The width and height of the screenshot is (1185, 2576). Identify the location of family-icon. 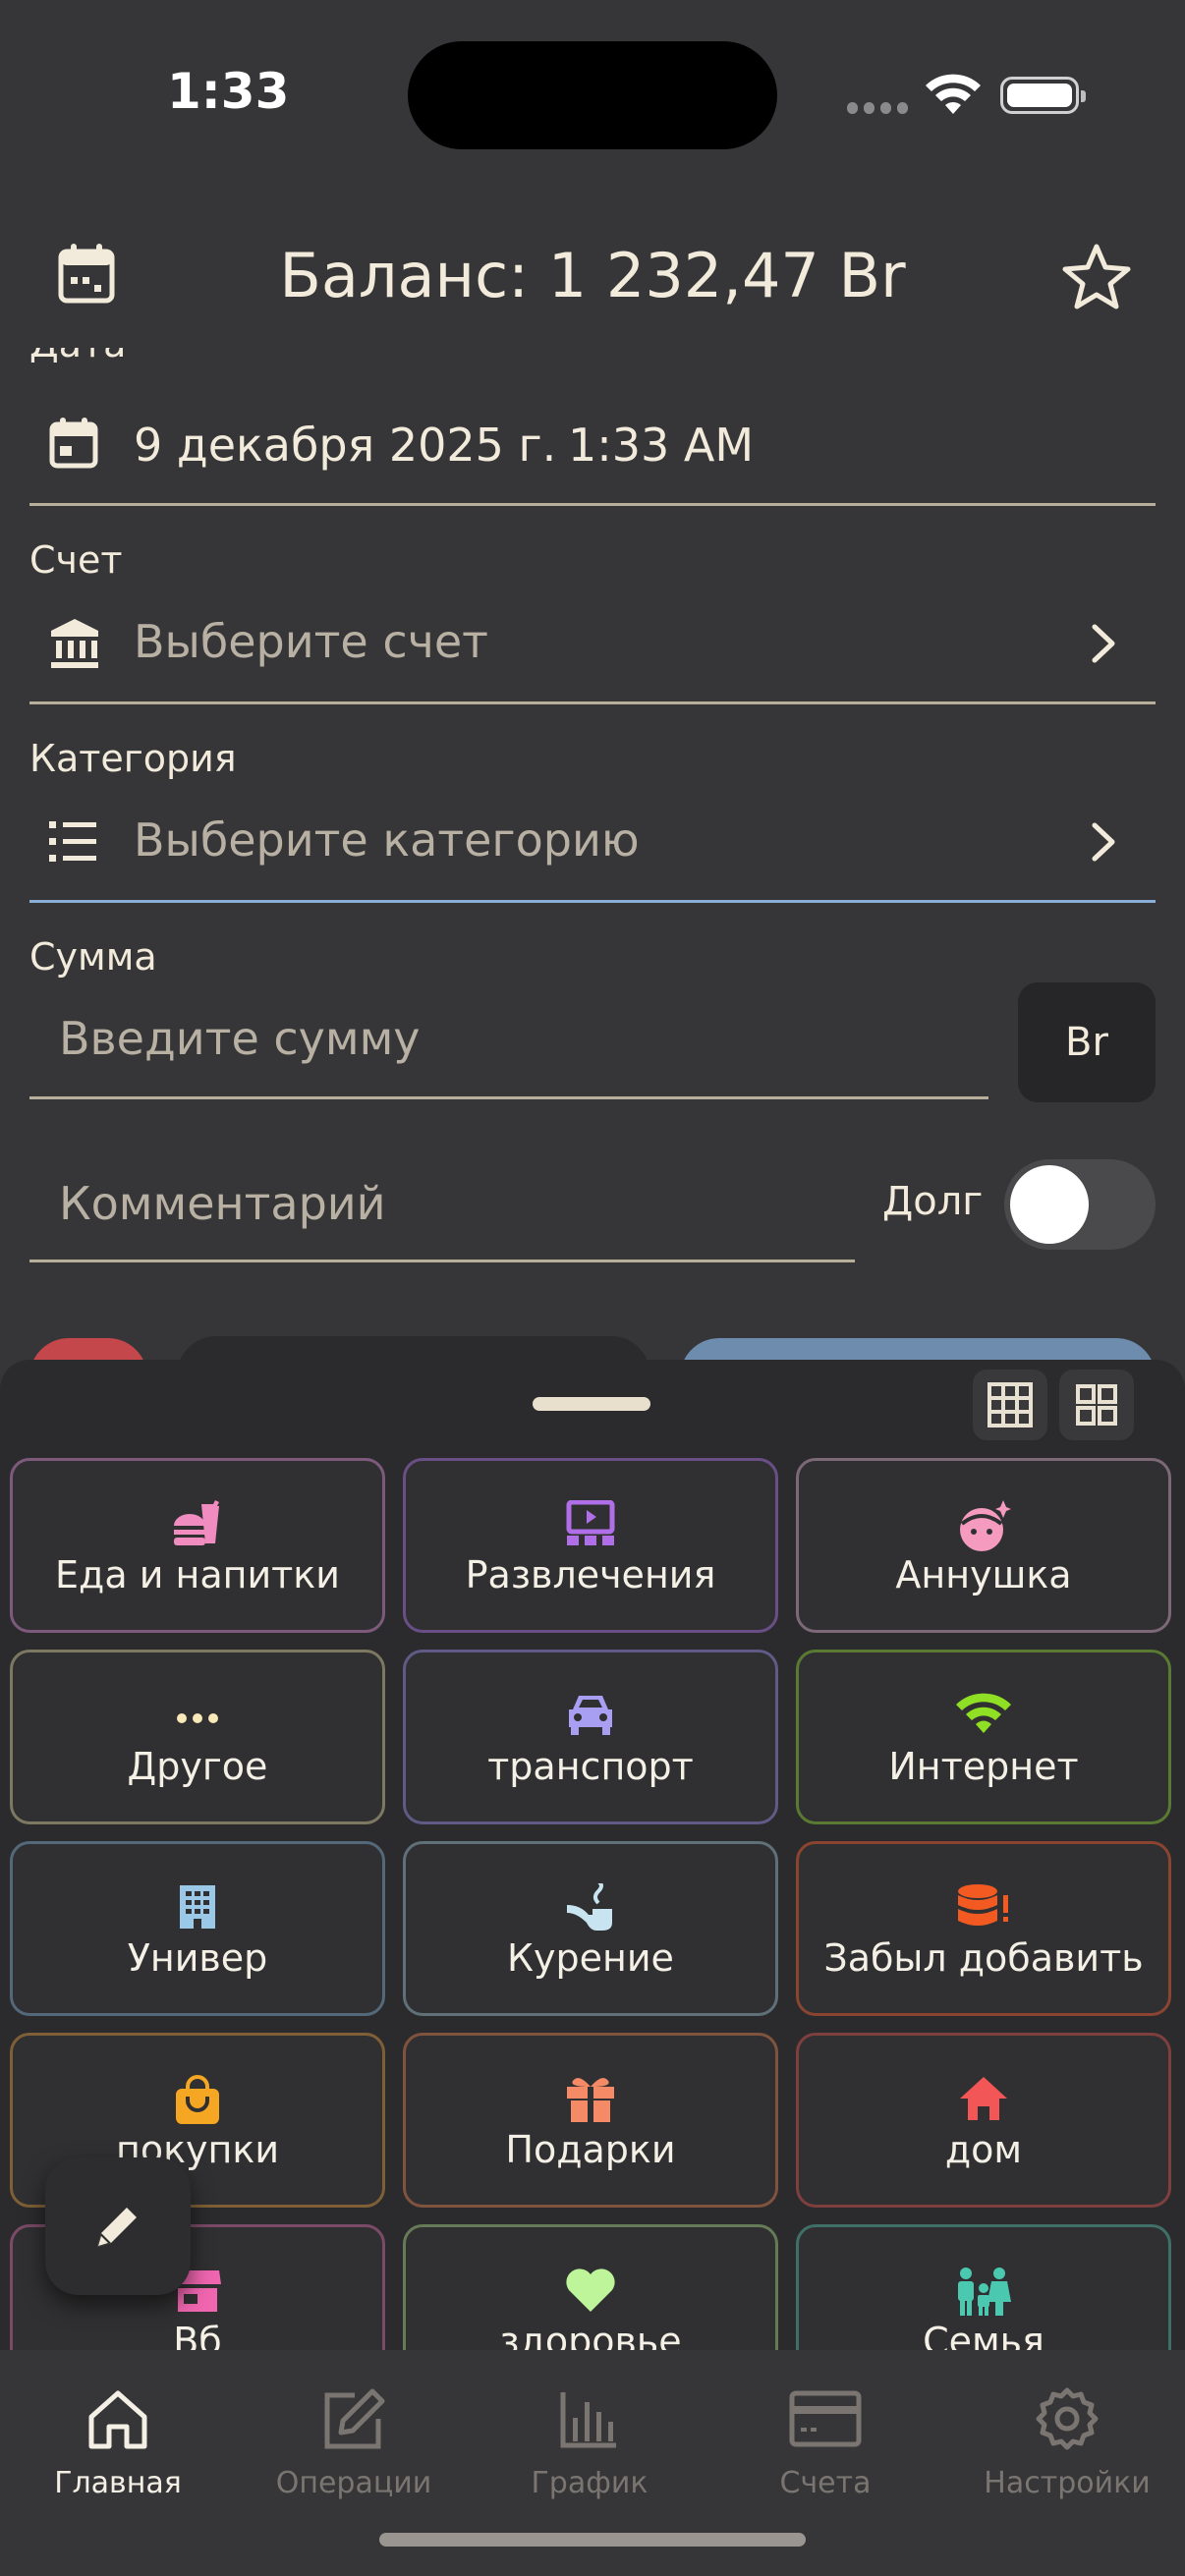
(984, 2291).